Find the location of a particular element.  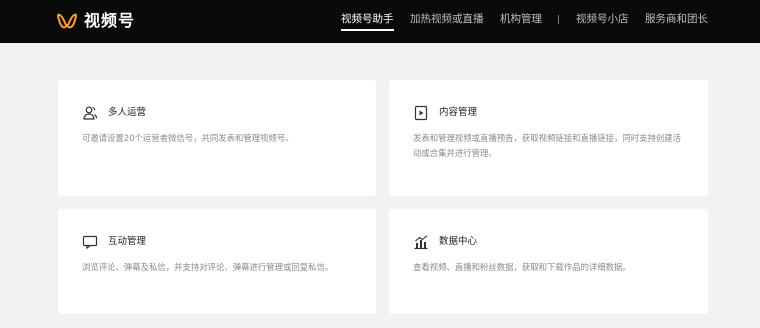

users-icon is located at coordinates (90, 113).